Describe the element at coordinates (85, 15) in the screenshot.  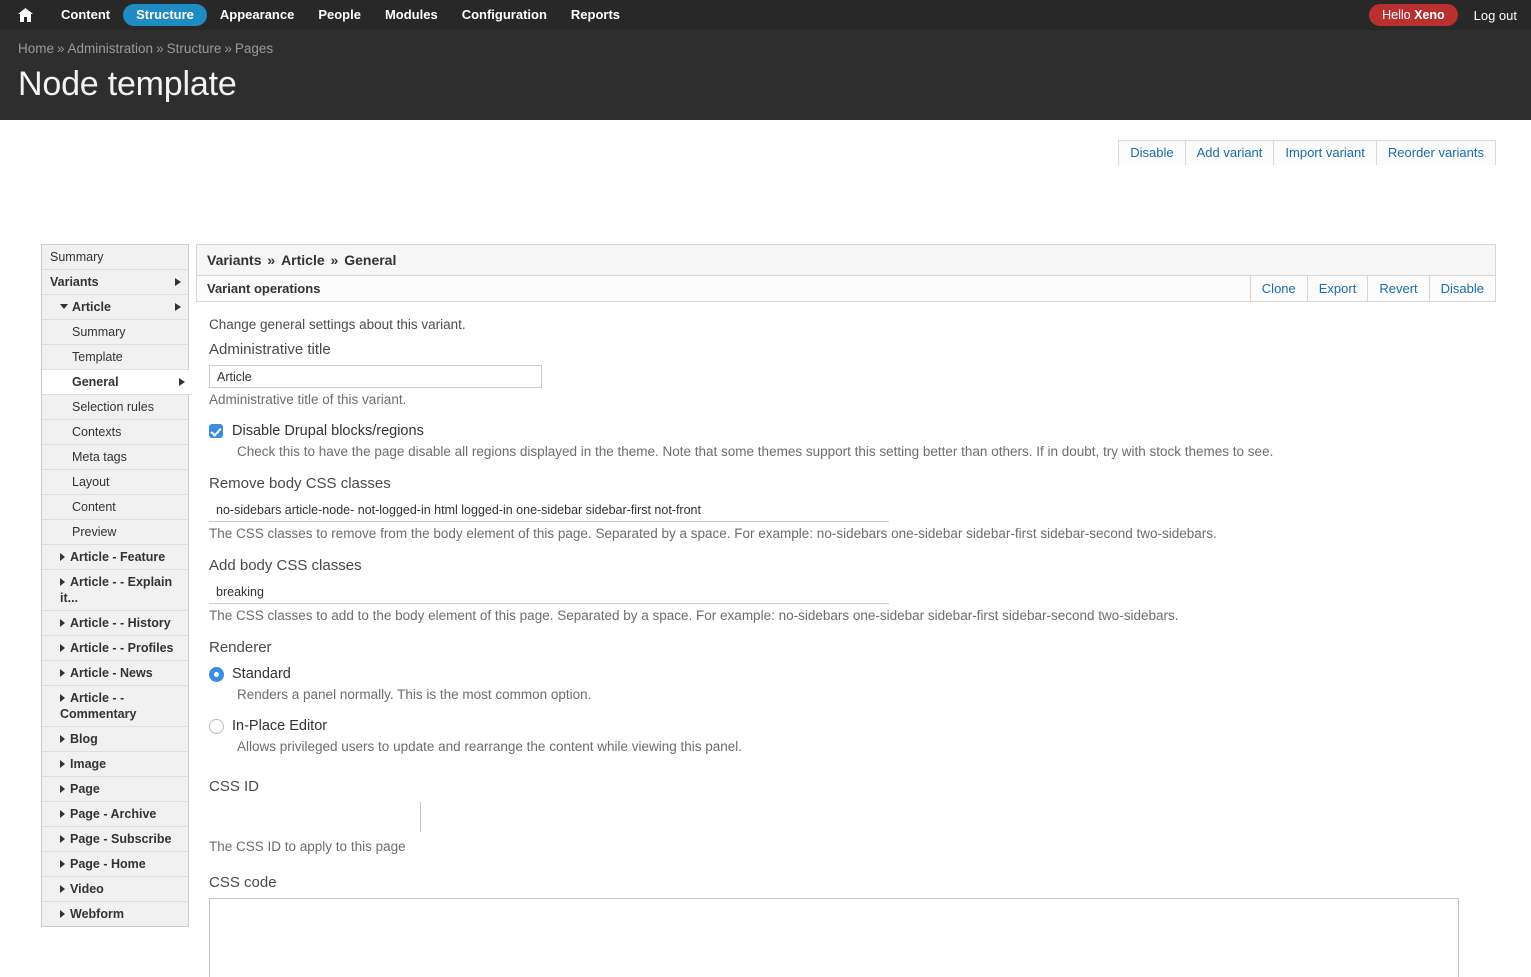
I see `menu-item-content: Content` at that location.